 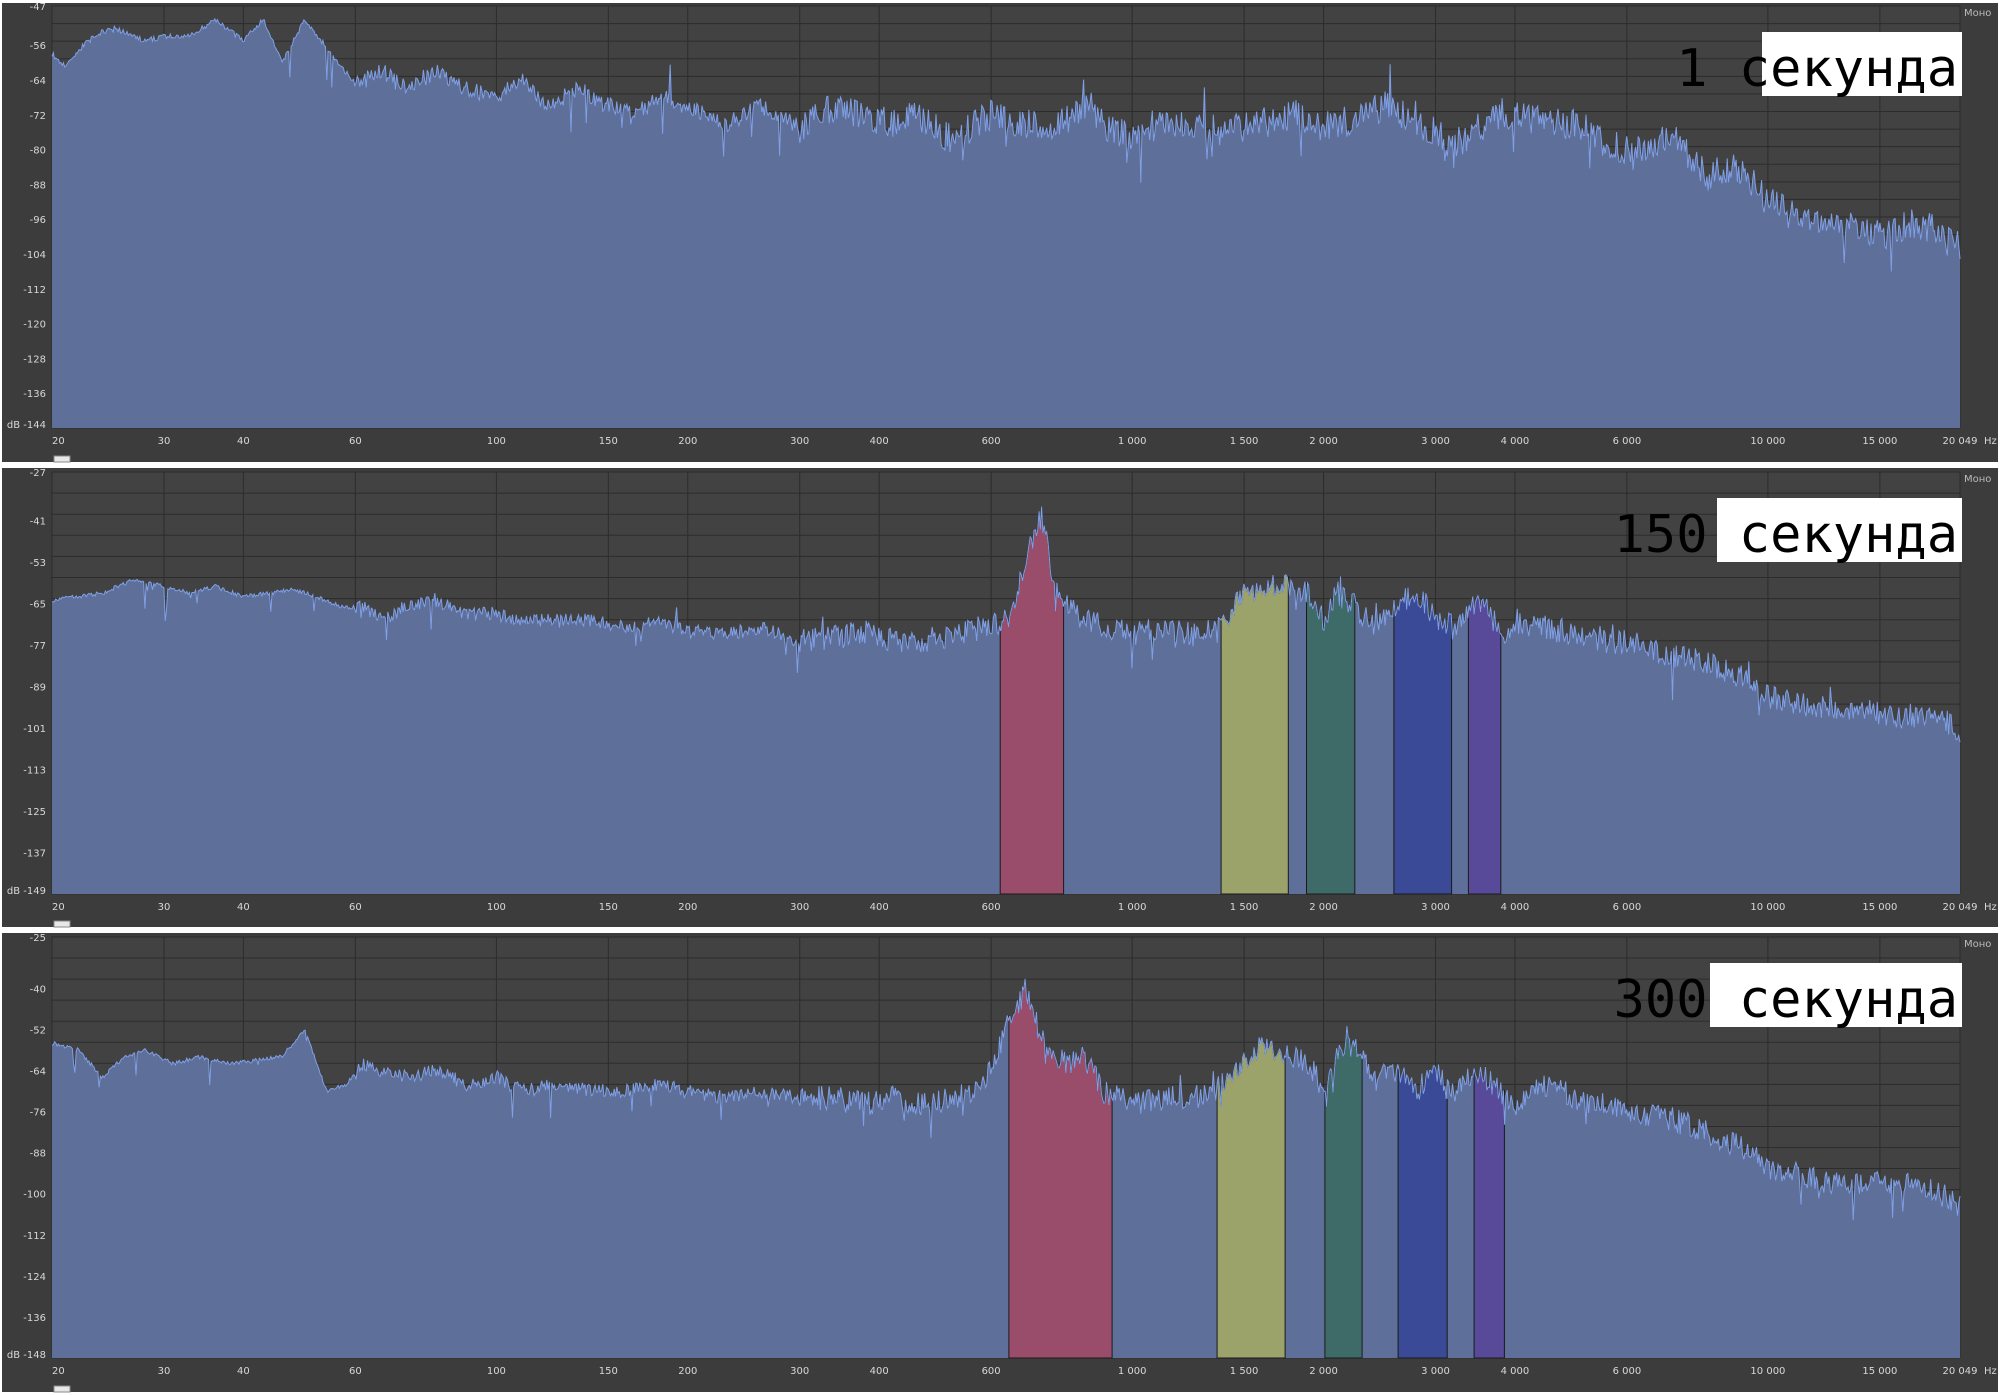 What do you see at coordinates (38, 1030) in the screenshot?
I see `y-tick-label: -52` at bounding box center [38, 1030].